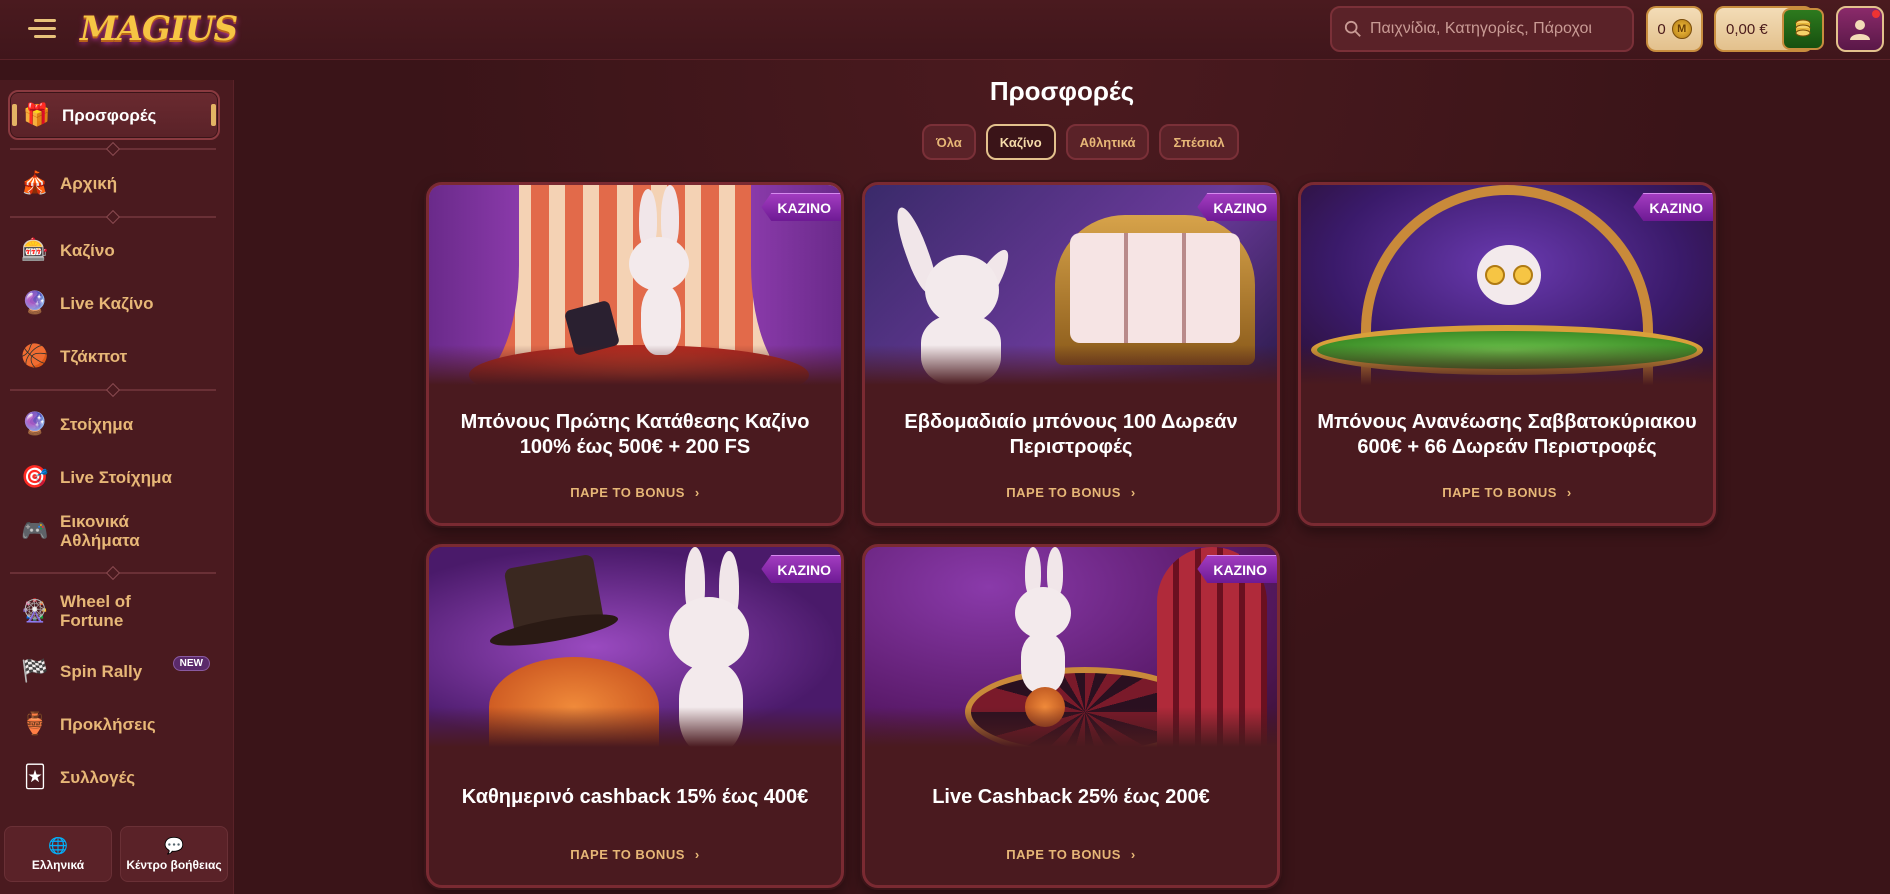 The height and width of the screenshot is (894, 1890). What do you see at coordinates (35, 611) in the screenshot?
I see `wheel-icon: 🎡` at bounding box center [35, 611].